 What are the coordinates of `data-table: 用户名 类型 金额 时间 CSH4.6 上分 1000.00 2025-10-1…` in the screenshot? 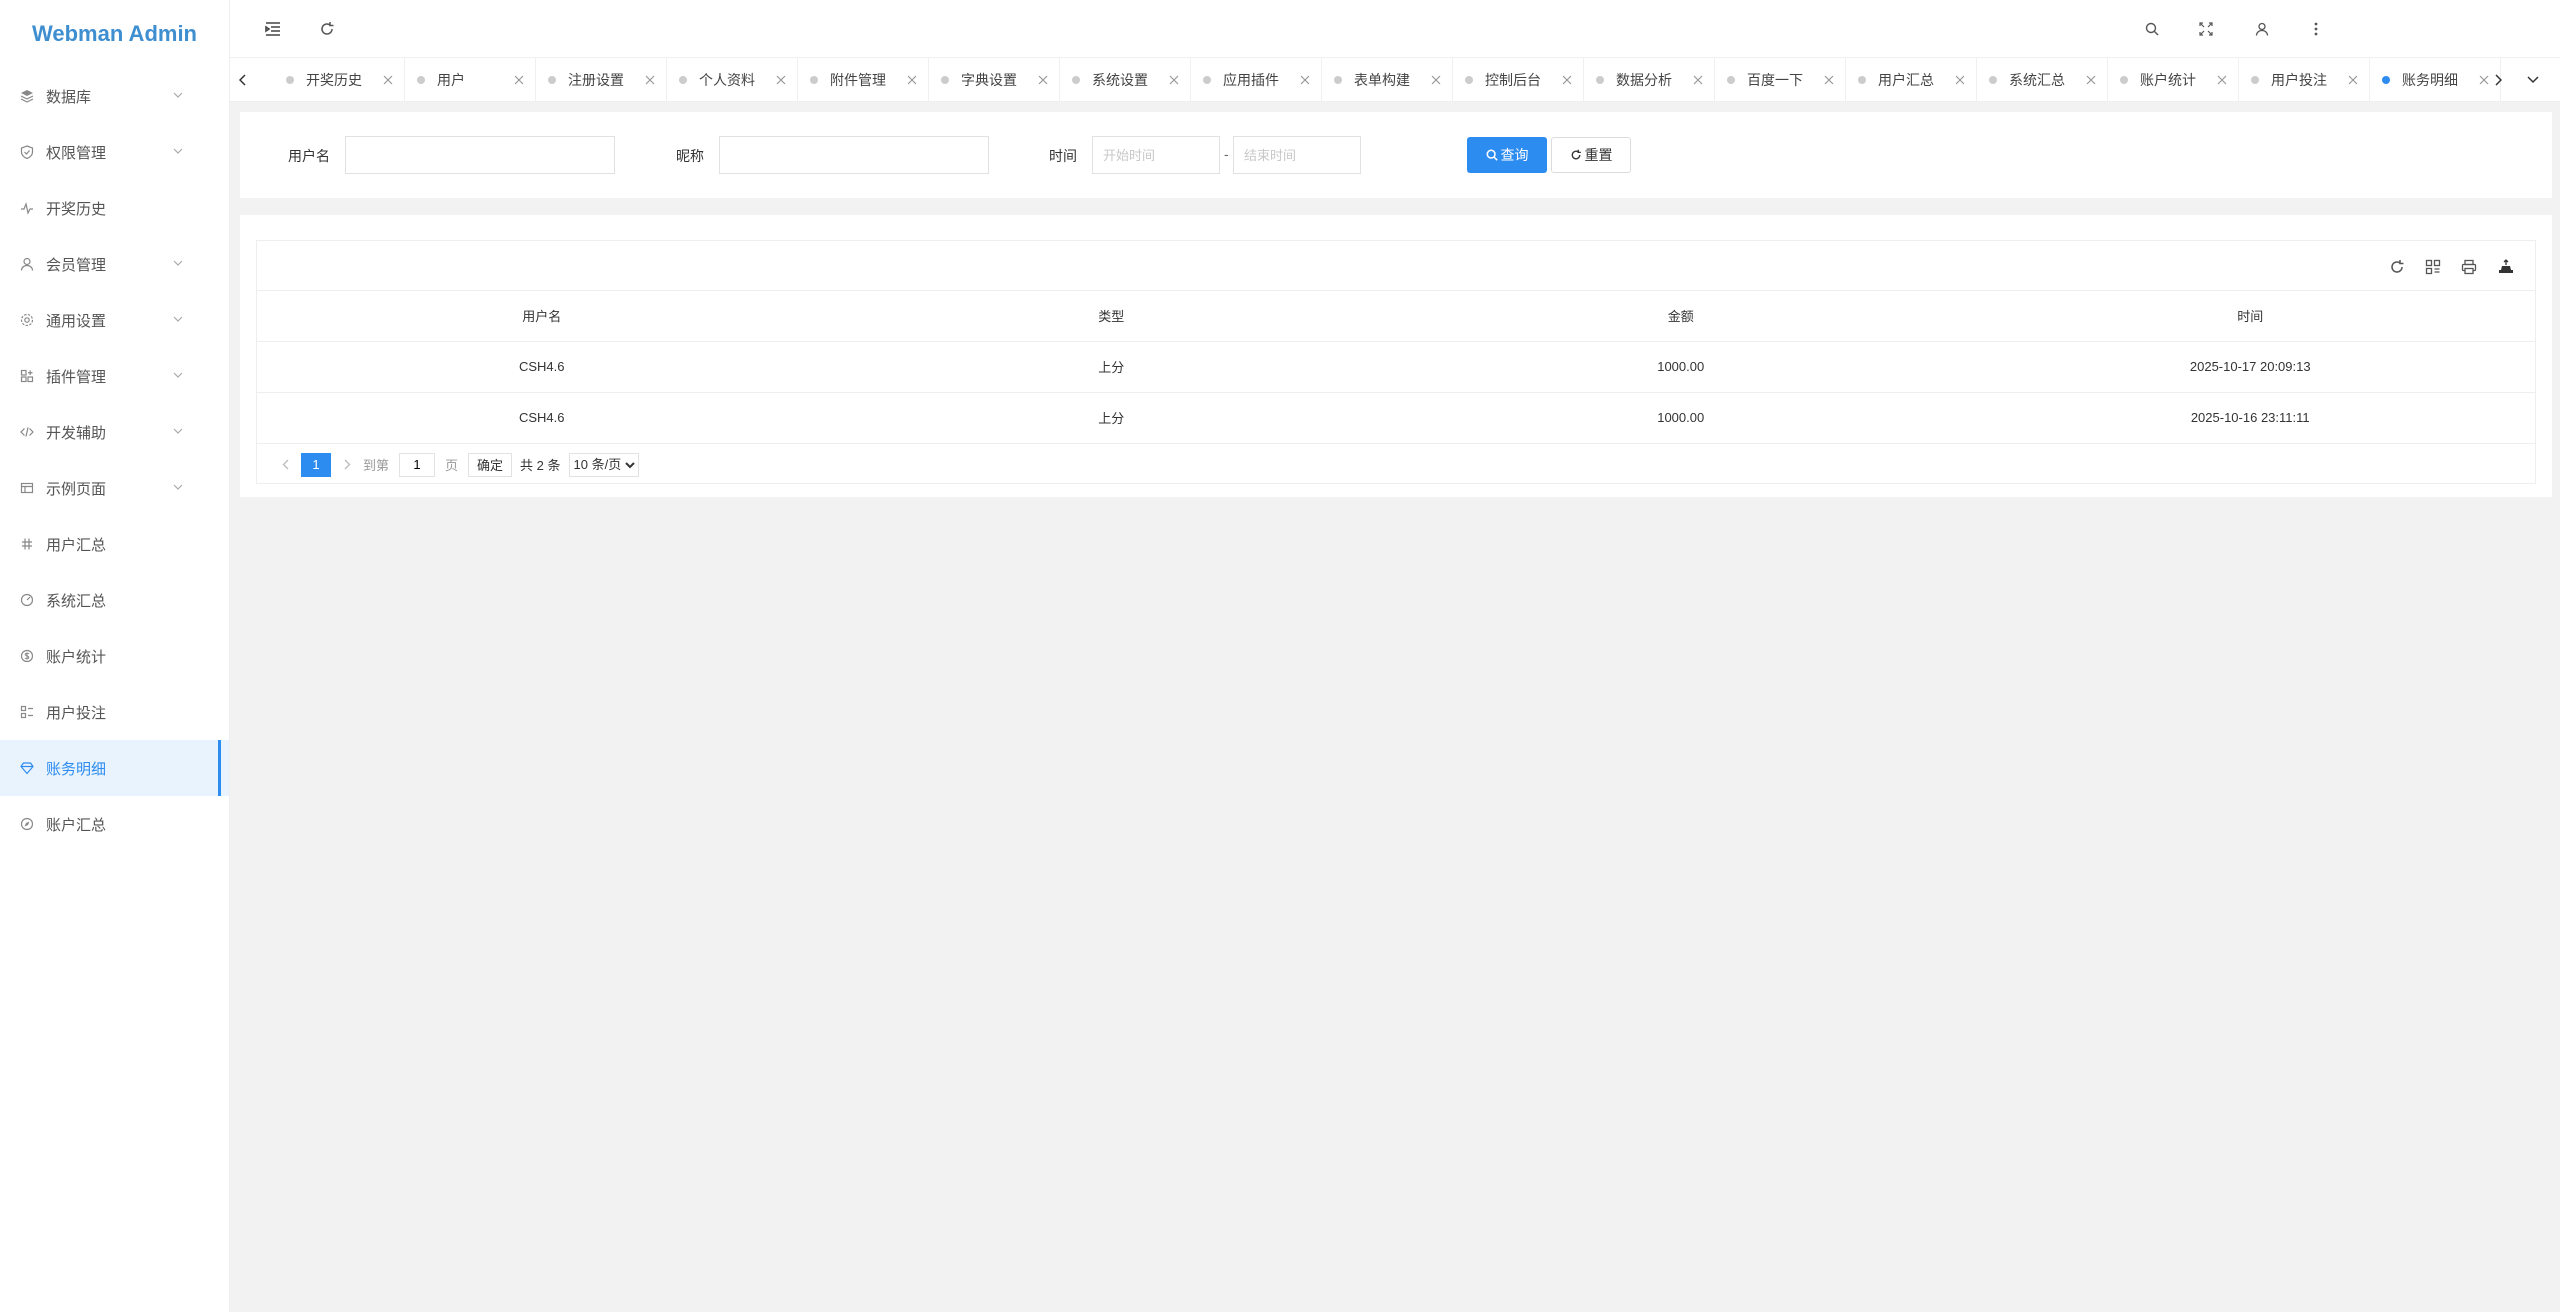 It's located at (1396, 367).